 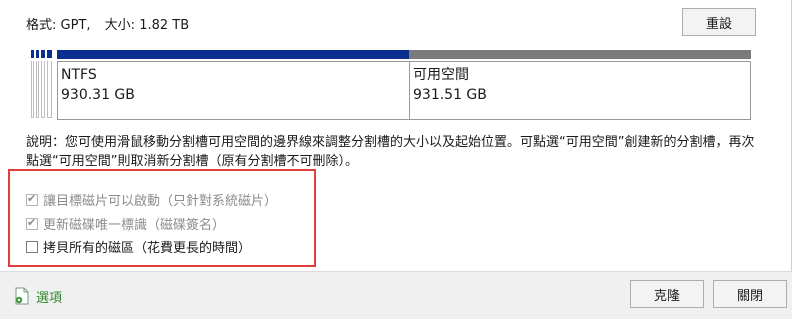 I want to click on option-update-disk-signature: ✔ 更新磁碟唯一標識（磁碟簽名）, so click(x=125, y=223).